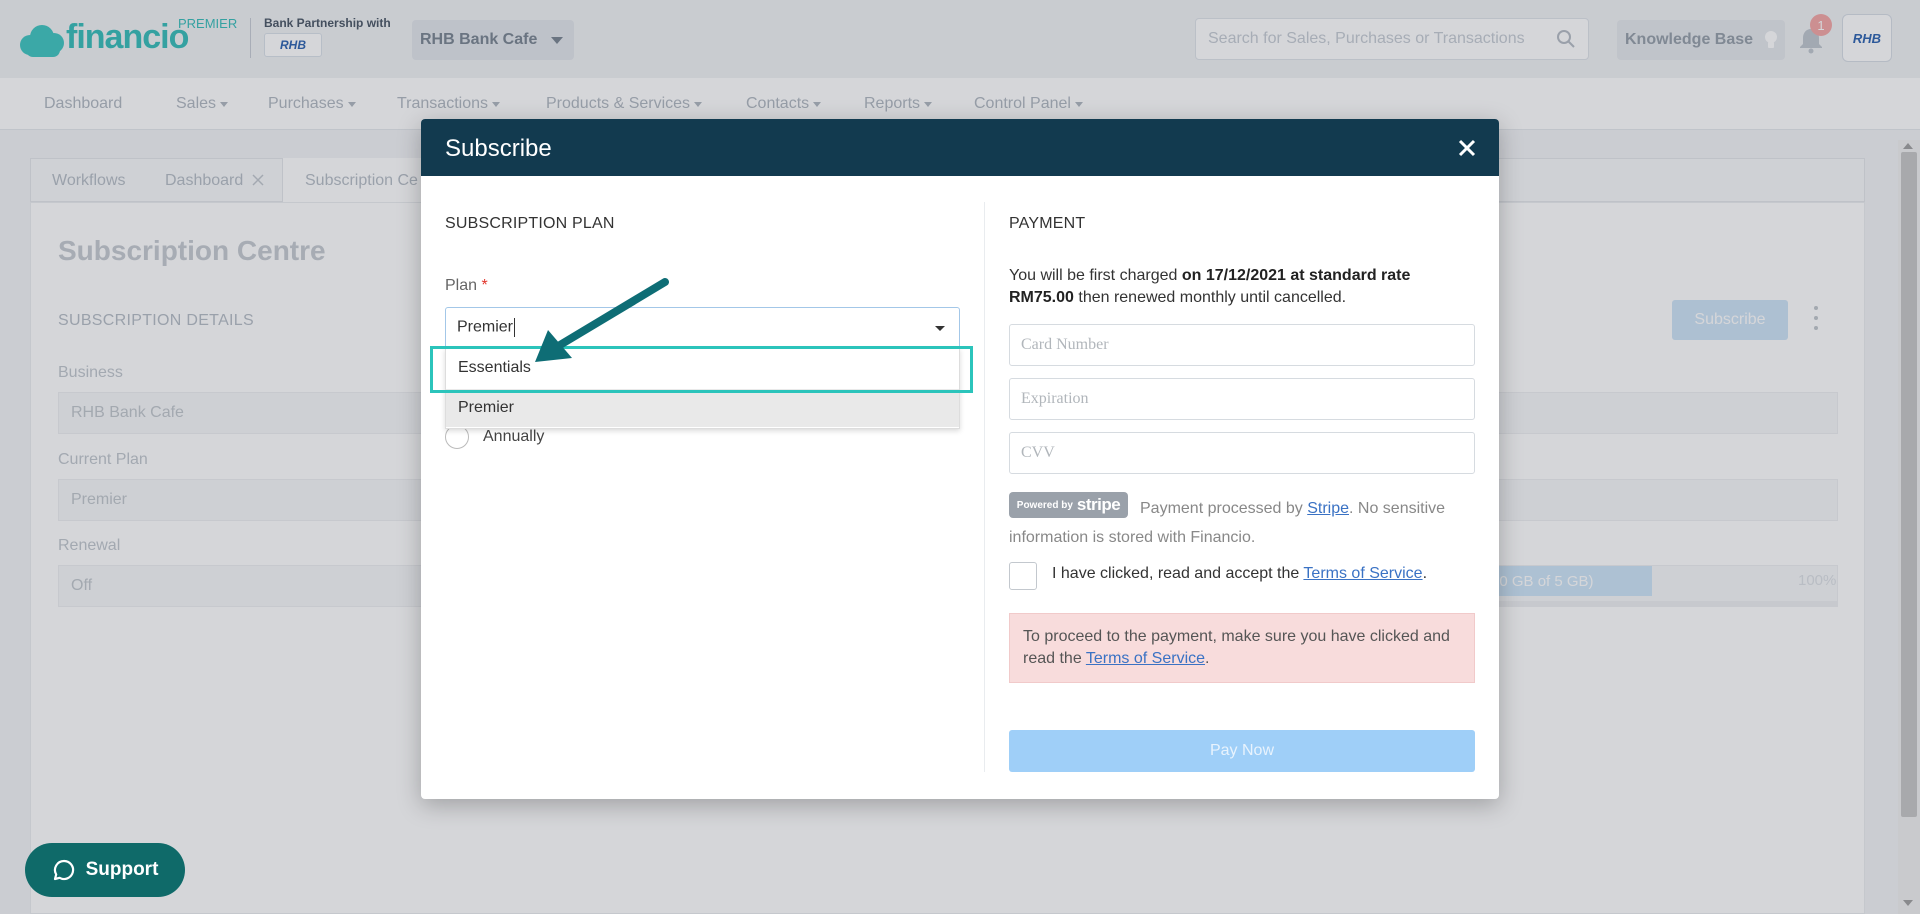  Describe the element at coordinates (1328, 508) in the screenshot. I see `stripe-link: Stripe` at that location.